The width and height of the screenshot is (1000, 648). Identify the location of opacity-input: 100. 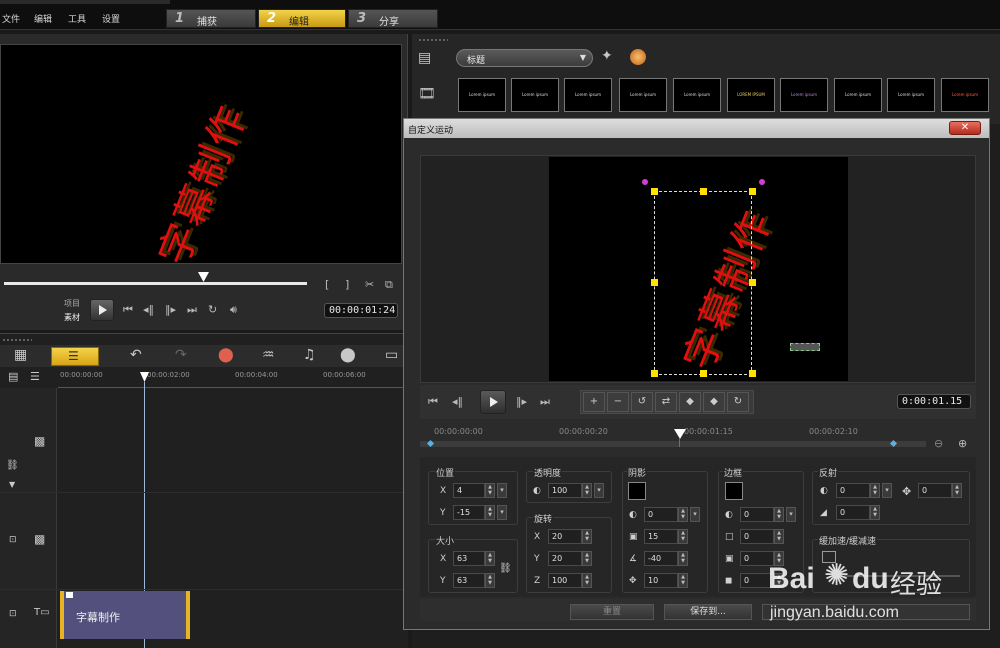
(565, 490).